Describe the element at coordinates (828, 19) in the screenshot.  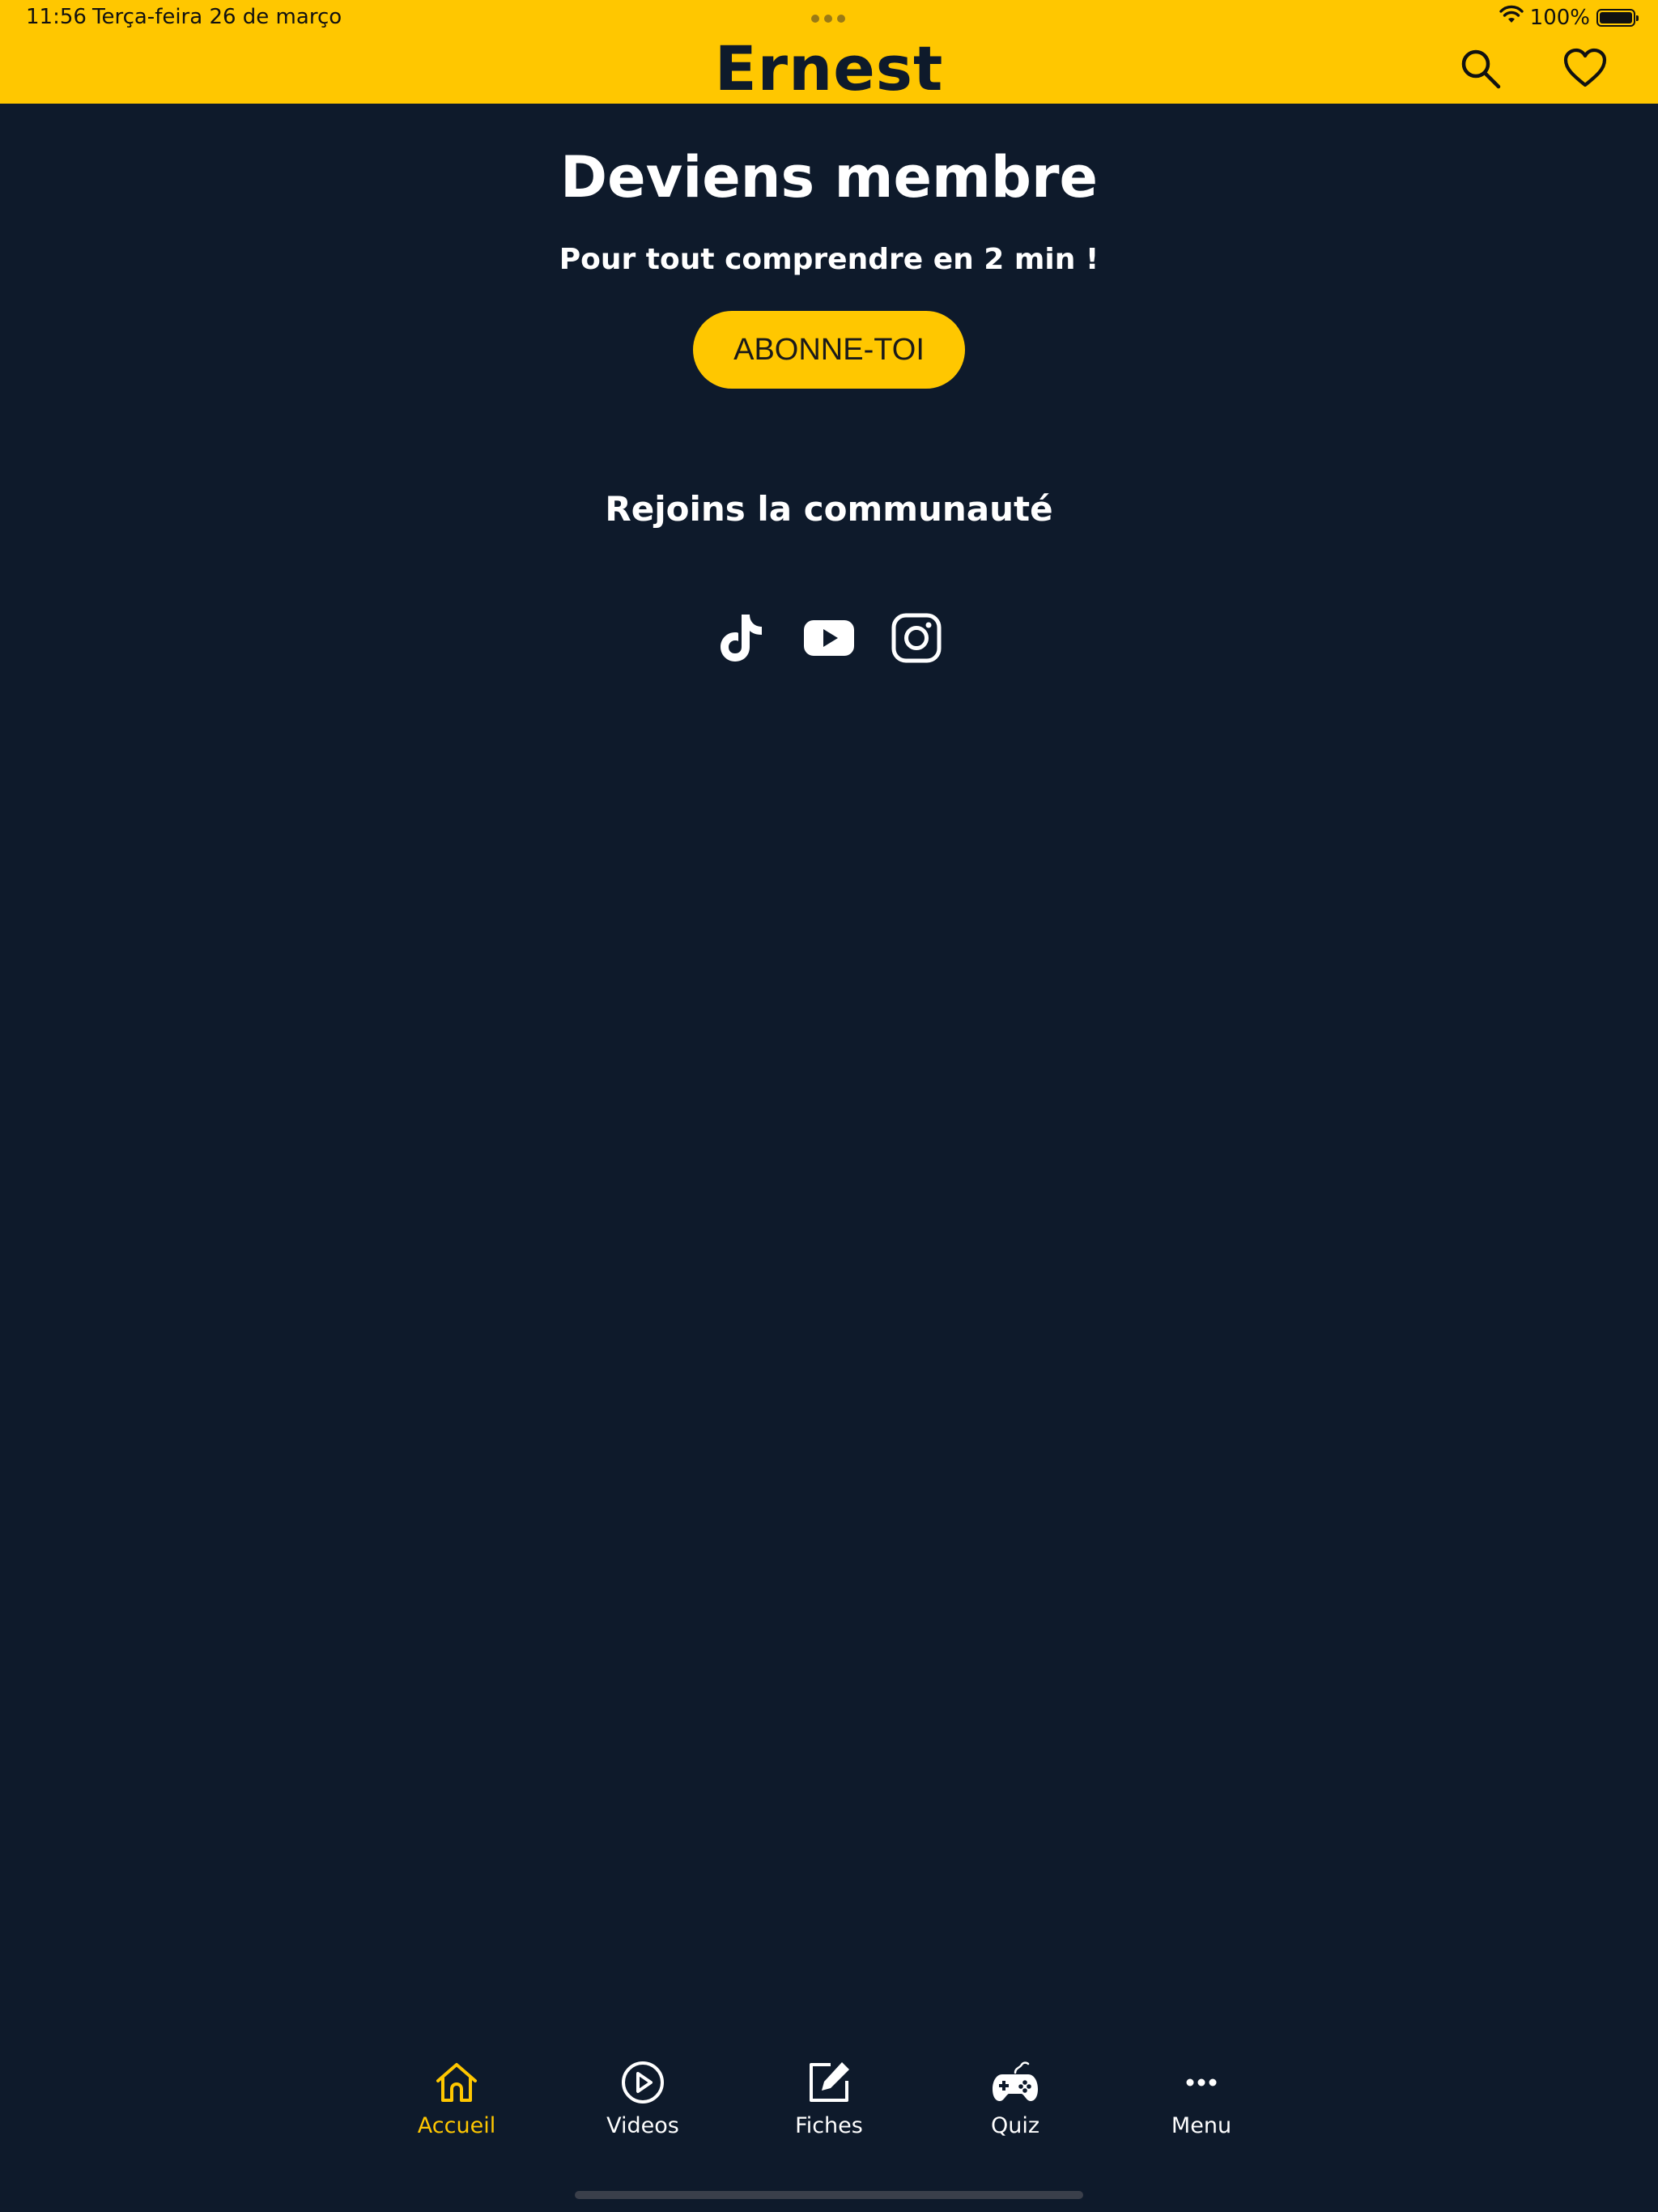
I see `multitask-handle` at that location.